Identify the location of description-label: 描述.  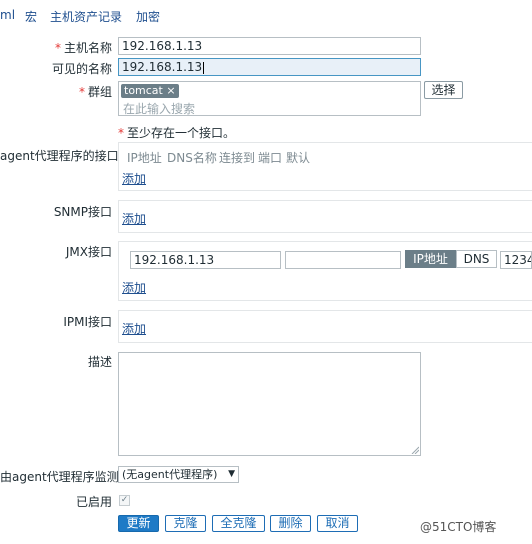
(99, 362).